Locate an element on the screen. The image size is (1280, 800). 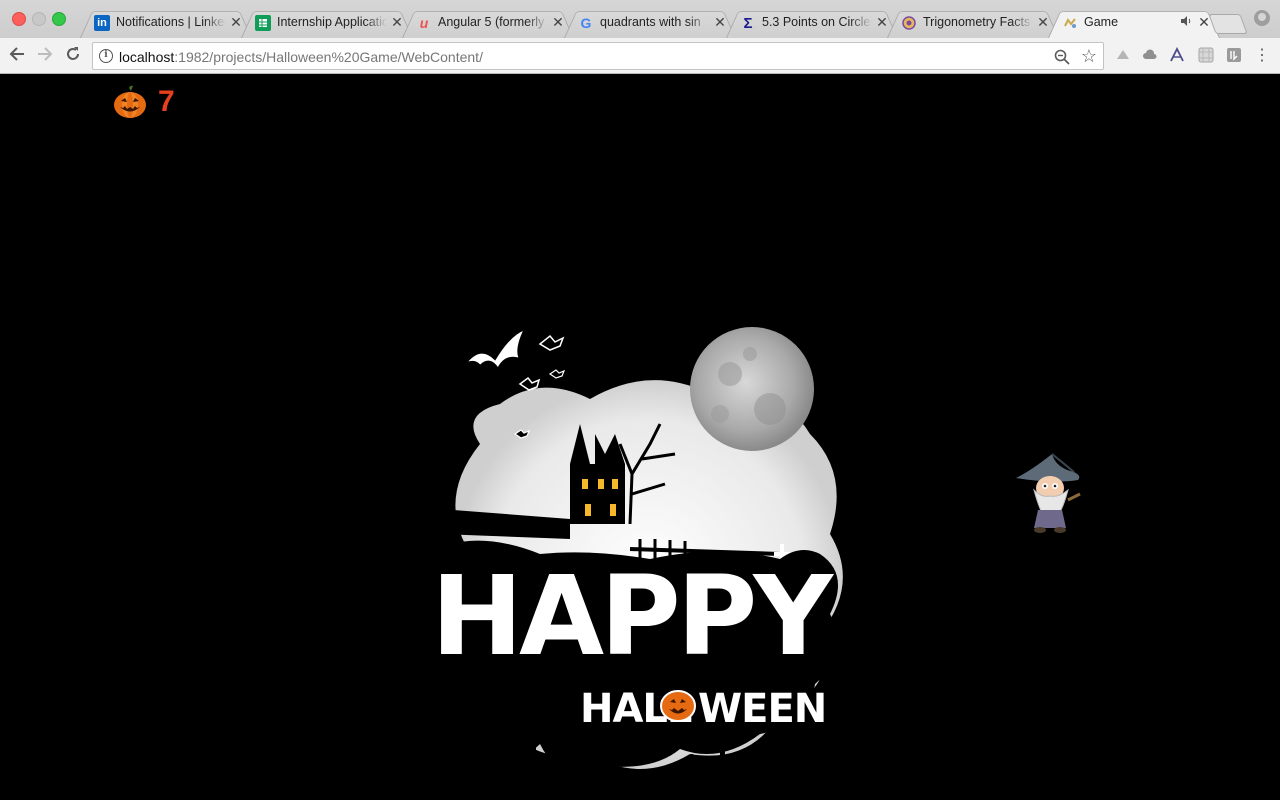
profile-icon is located at coordinates (1262, 18).